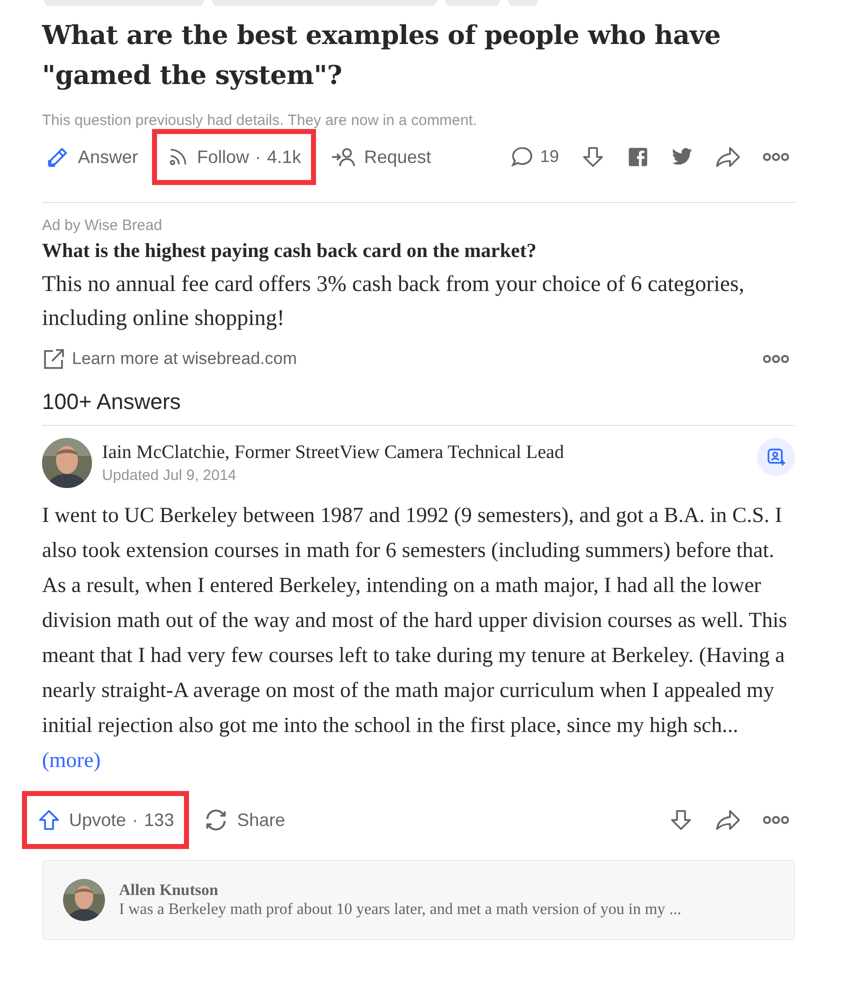 This screenshot has width=855, height=984. I want to click on upvote-button: Upvote · 133, so click(105, 820).